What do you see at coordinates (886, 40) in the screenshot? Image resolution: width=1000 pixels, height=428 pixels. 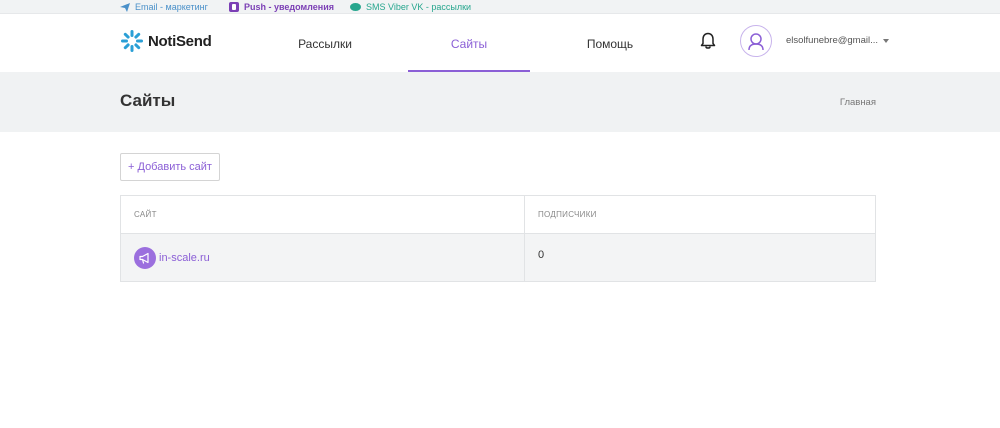 I see `chevron-down-icon` at bounding box center [886, 40].